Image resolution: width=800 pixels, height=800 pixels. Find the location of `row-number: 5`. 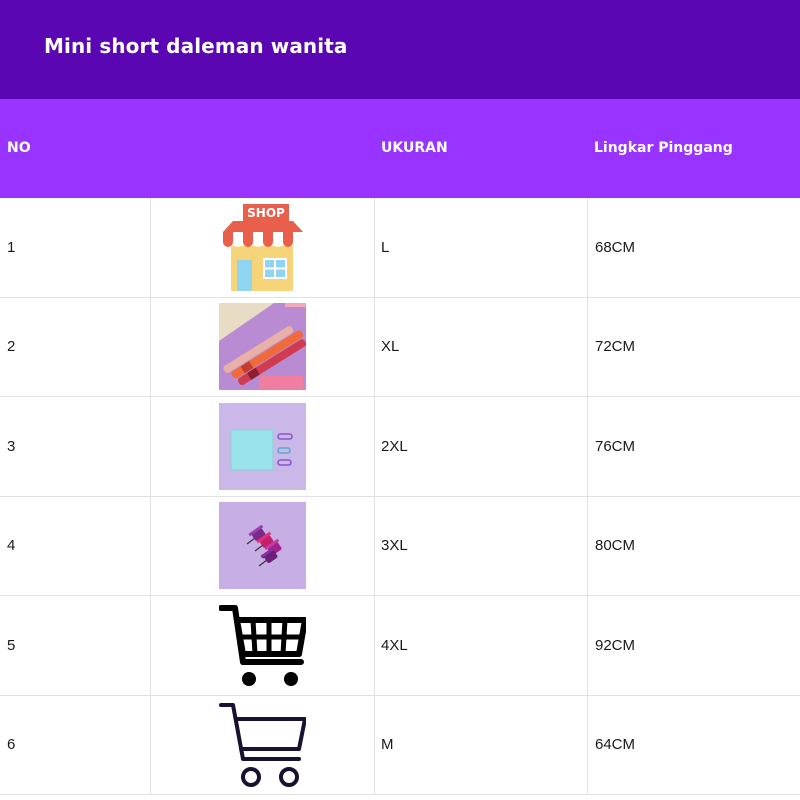

row-number: 5 is located at coordinates (75, 645).